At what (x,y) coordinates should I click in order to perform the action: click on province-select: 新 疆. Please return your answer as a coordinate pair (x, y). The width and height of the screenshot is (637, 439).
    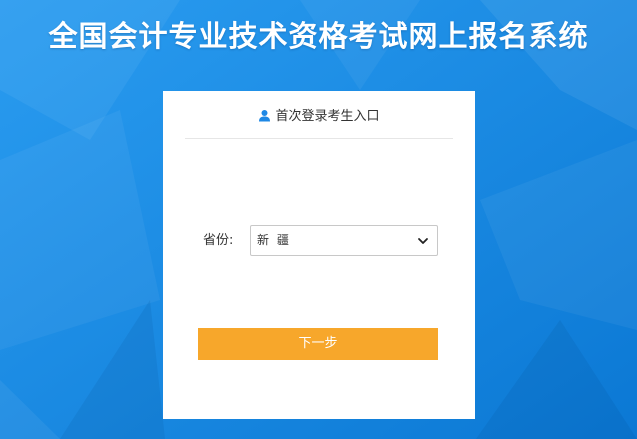
    Looking at the image, I should click on (344, 240).